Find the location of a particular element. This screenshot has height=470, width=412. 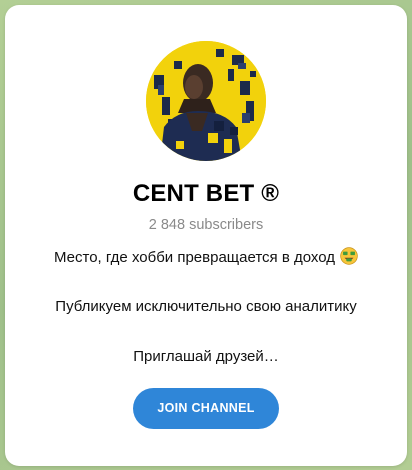

description-line-1: Место, где хобби превращается в доход is located at coordinates (206, 256).